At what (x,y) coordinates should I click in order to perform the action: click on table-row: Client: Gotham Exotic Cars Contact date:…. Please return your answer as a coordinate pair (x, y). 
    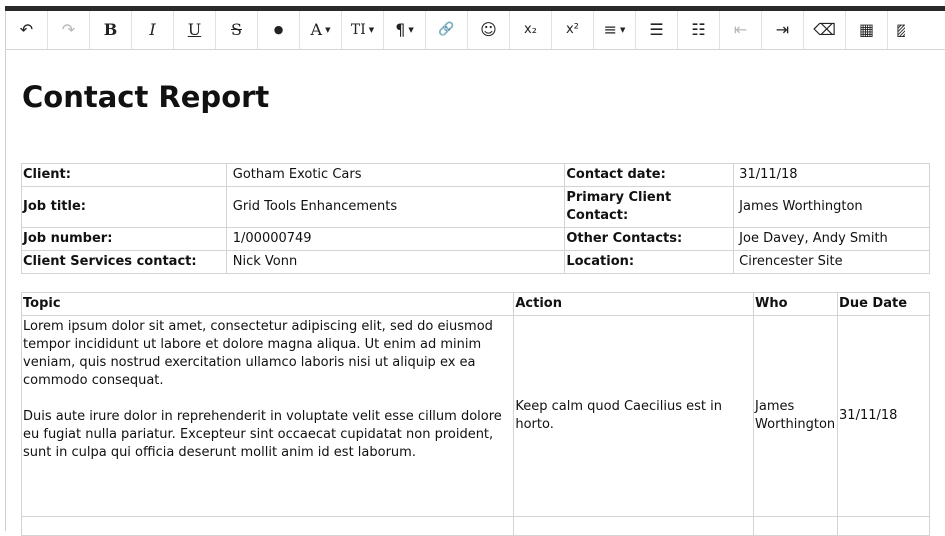
    Looking at the image, I should click on (475, 175).